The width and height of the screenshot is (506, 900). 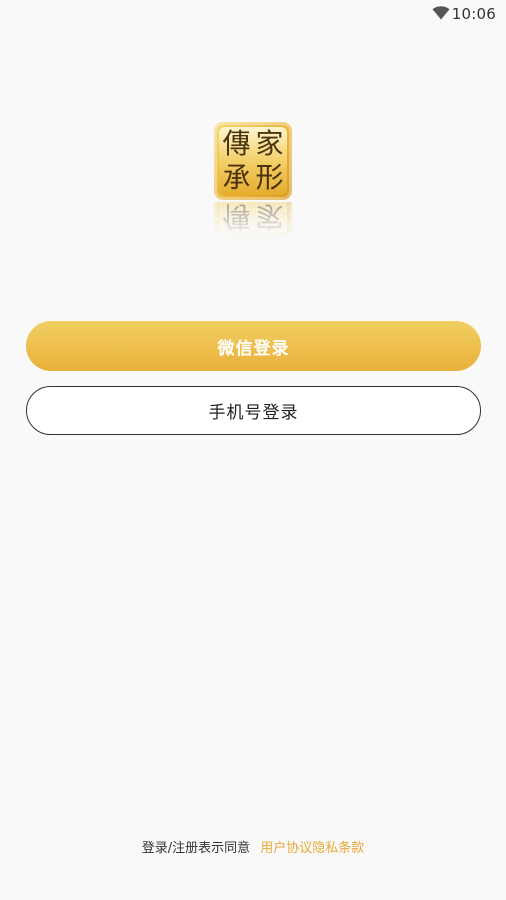 I want to click on logo-tile: 傳 家 承 形, so click(x=253, y=161).